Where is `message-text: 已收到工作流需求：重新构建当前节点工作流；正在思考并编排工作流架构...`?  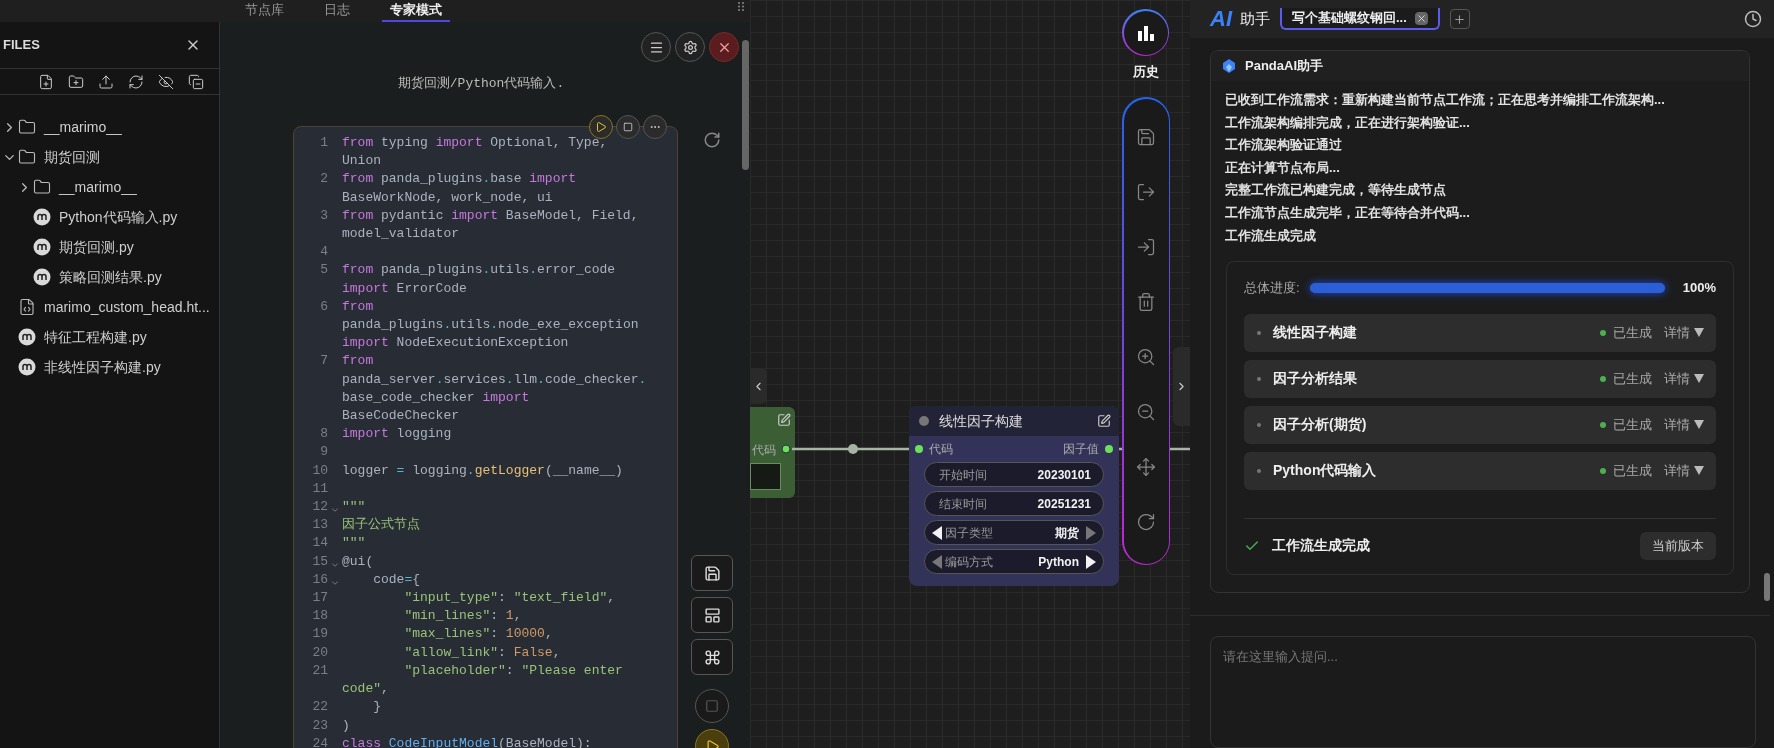
message-text: 已收到工作流需求：重新构建当前节点工作流；正在思考并编排工作流架构... is located at coordinates (1445, 100).